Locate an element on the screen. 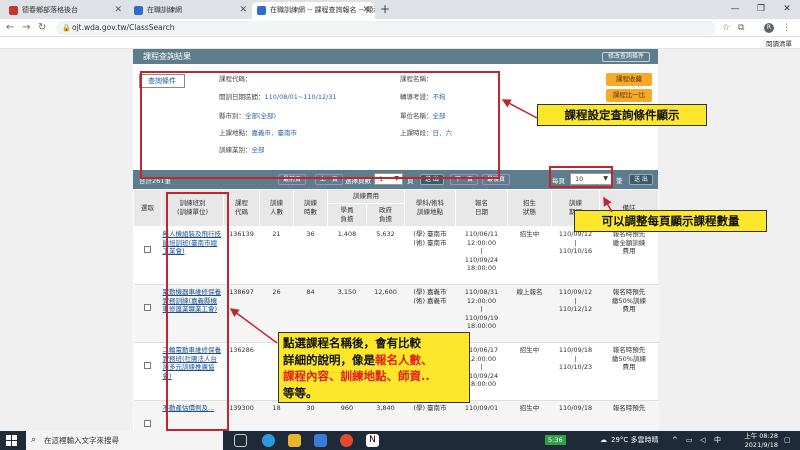 The image size is (800, 450). back-icon: ← is located at coordinates (10, 28).